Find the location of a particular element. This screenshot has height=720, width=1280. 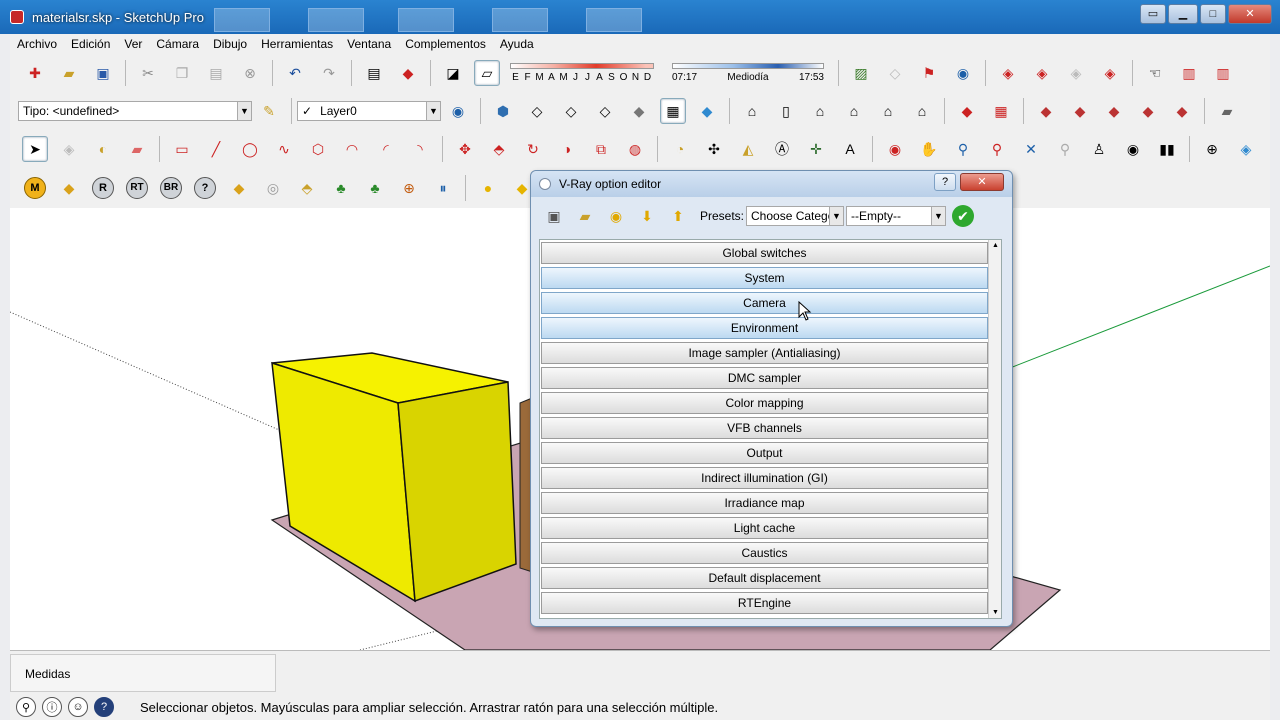

pan-icon: ✋ is located at coordinates (929, 149).